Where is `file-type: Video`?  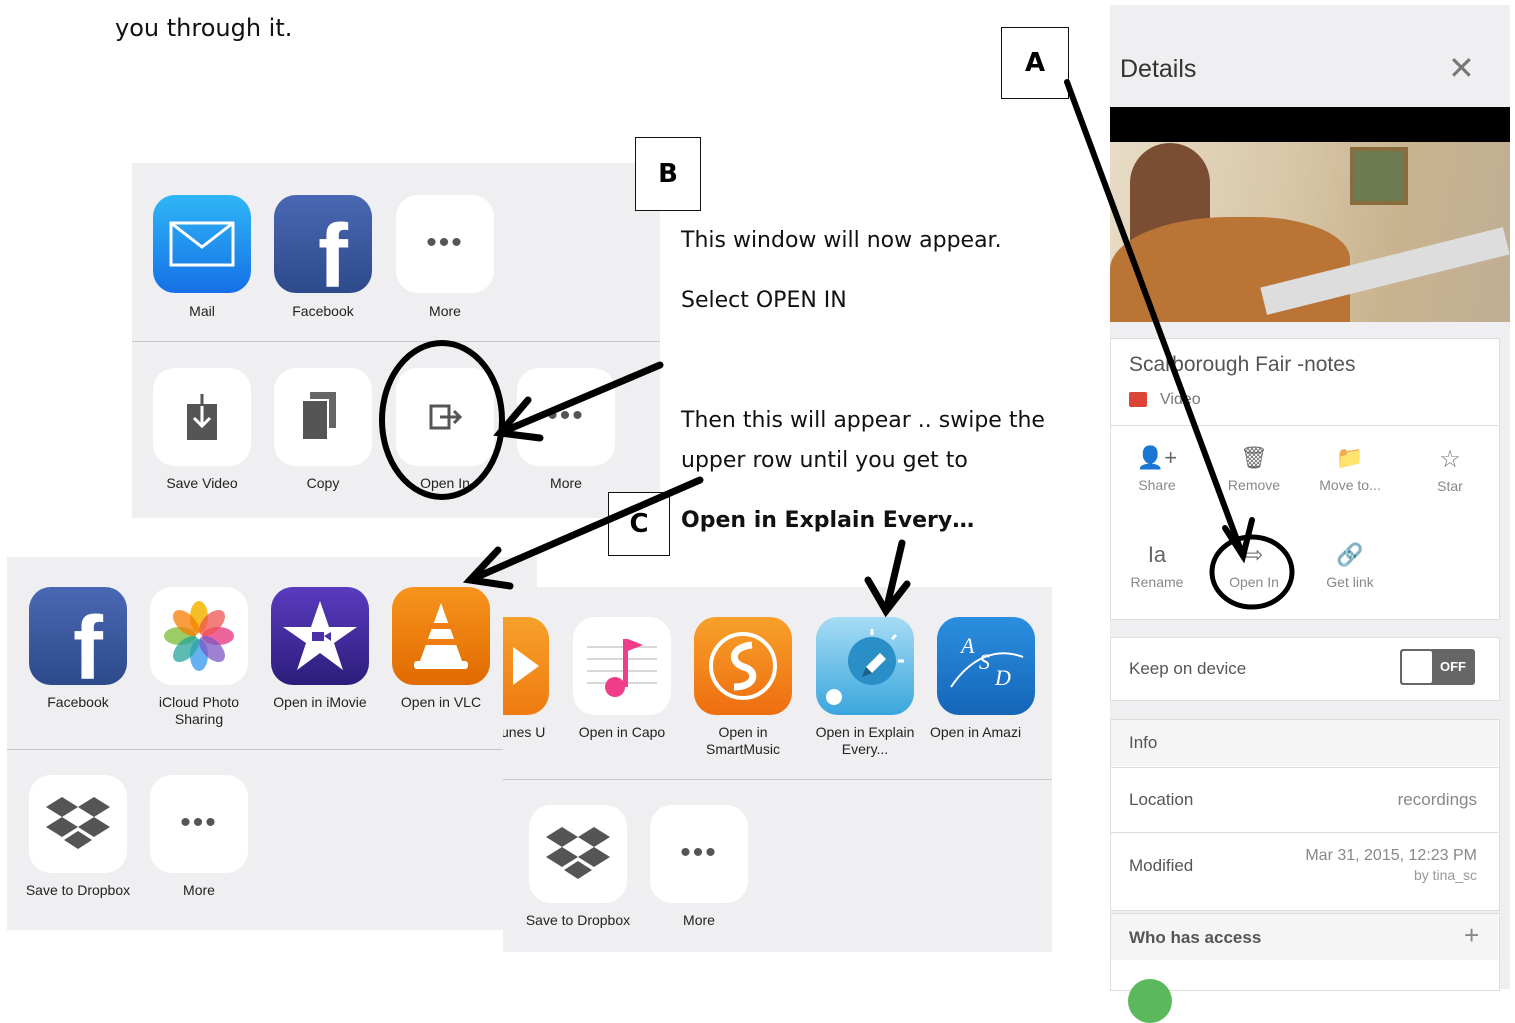 file-type: Video is located at coordinates (1180, 399).